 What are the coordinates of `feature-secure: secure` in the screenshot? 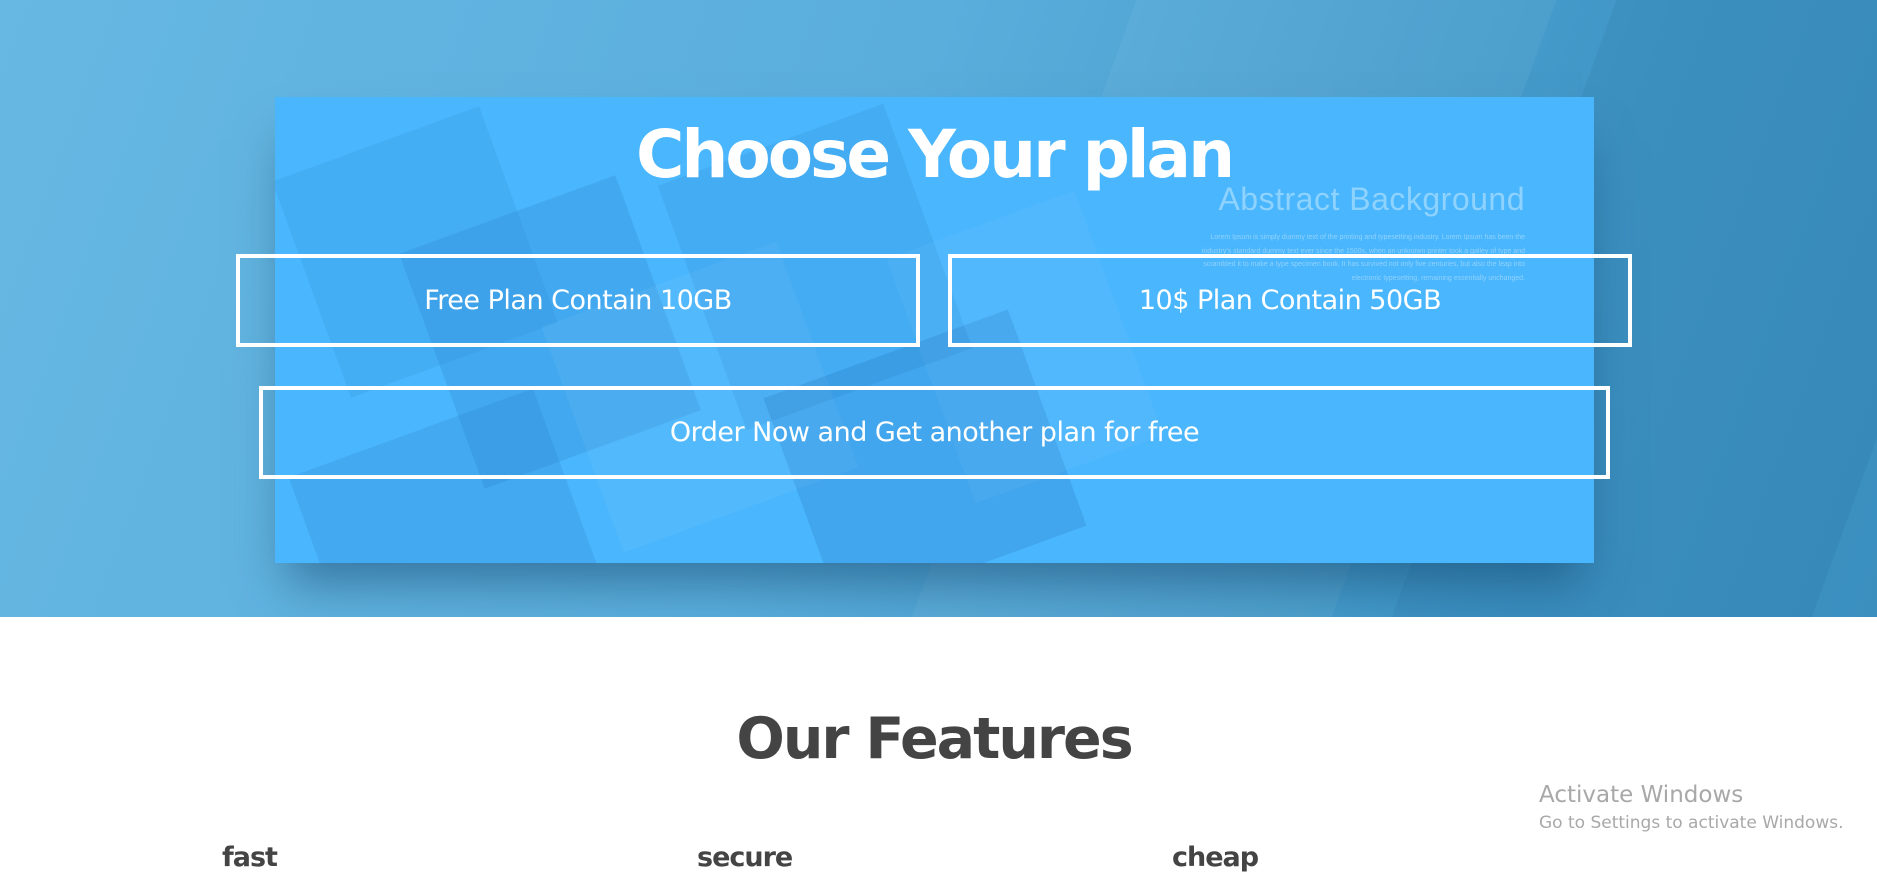 It's located at (745, 857).